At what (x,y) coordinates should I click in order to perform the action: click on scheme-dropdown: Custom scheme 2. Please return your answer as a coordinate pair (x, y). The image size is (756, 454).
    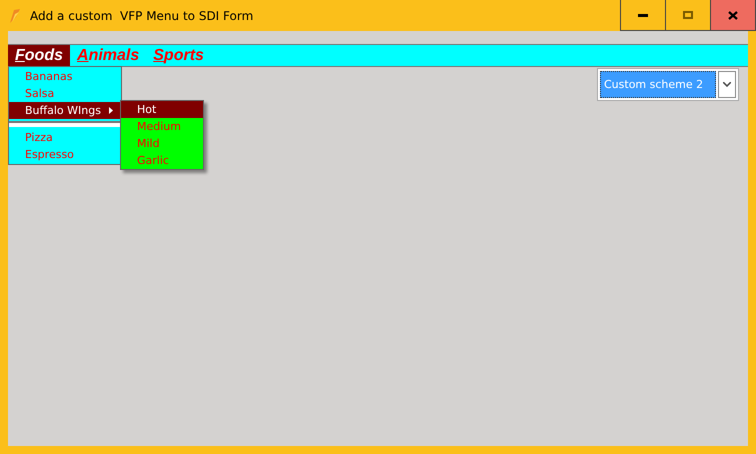
    Looking at the image, I should click on (668, 84).